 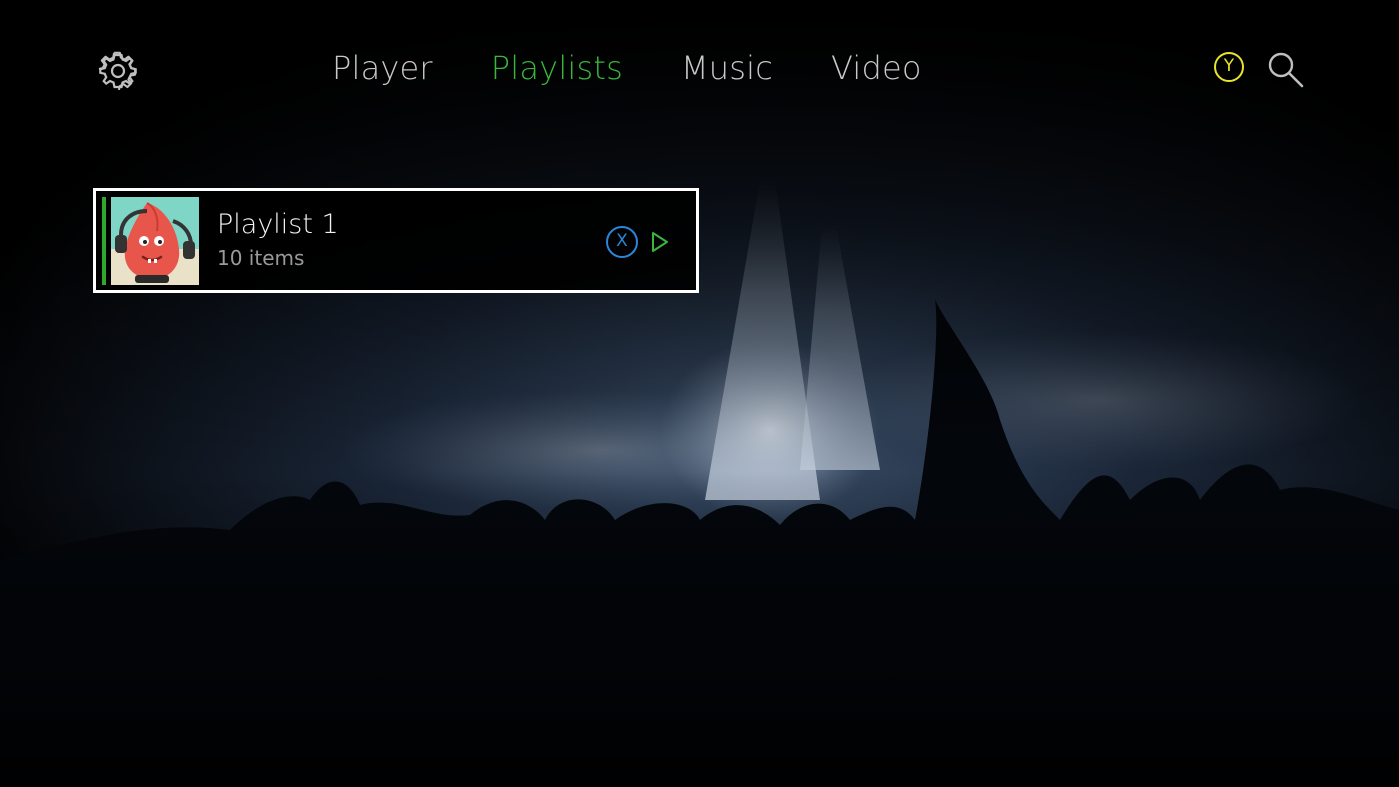 What do you see at coordinates (118, 71) in the screenshot?
I see `gear-icon` at bounding box center [118, 71].